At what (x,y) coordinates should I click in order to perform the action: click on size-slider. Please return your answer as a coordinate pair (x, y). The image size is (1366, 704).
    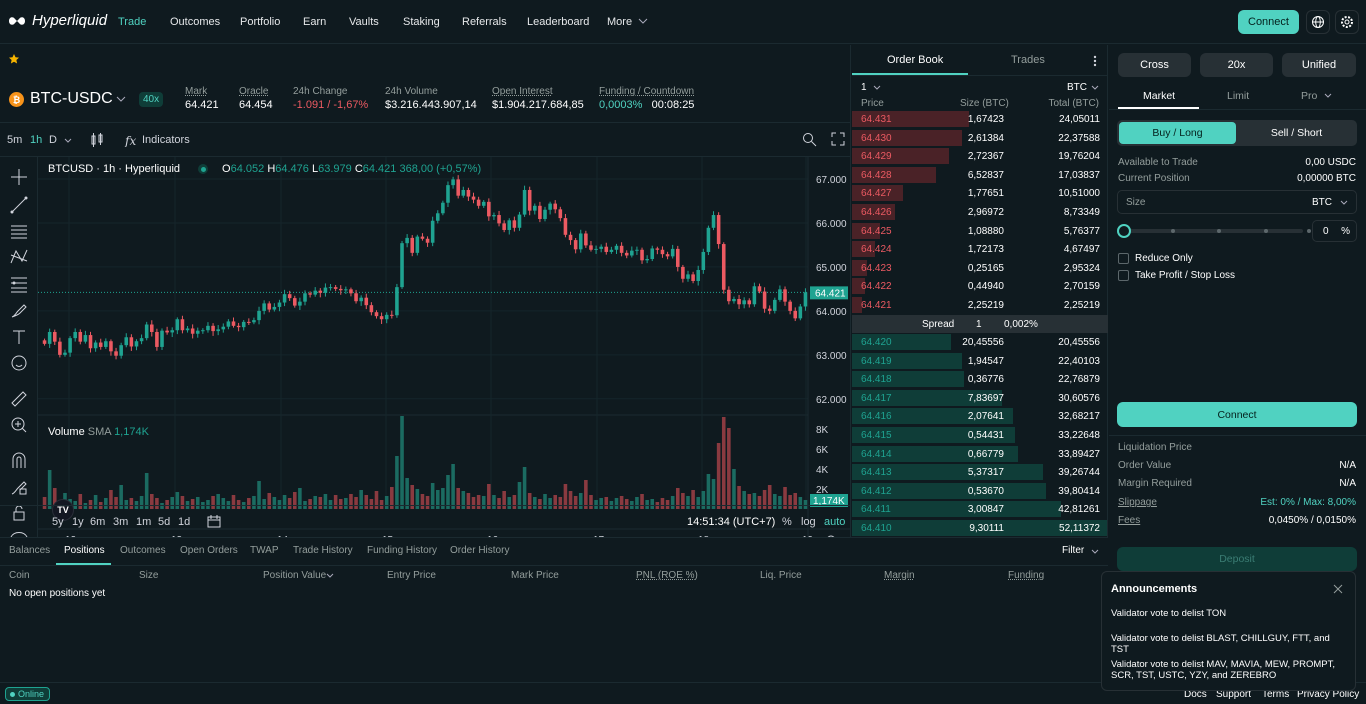
    Looking at the image, I should click on (1214, 231).